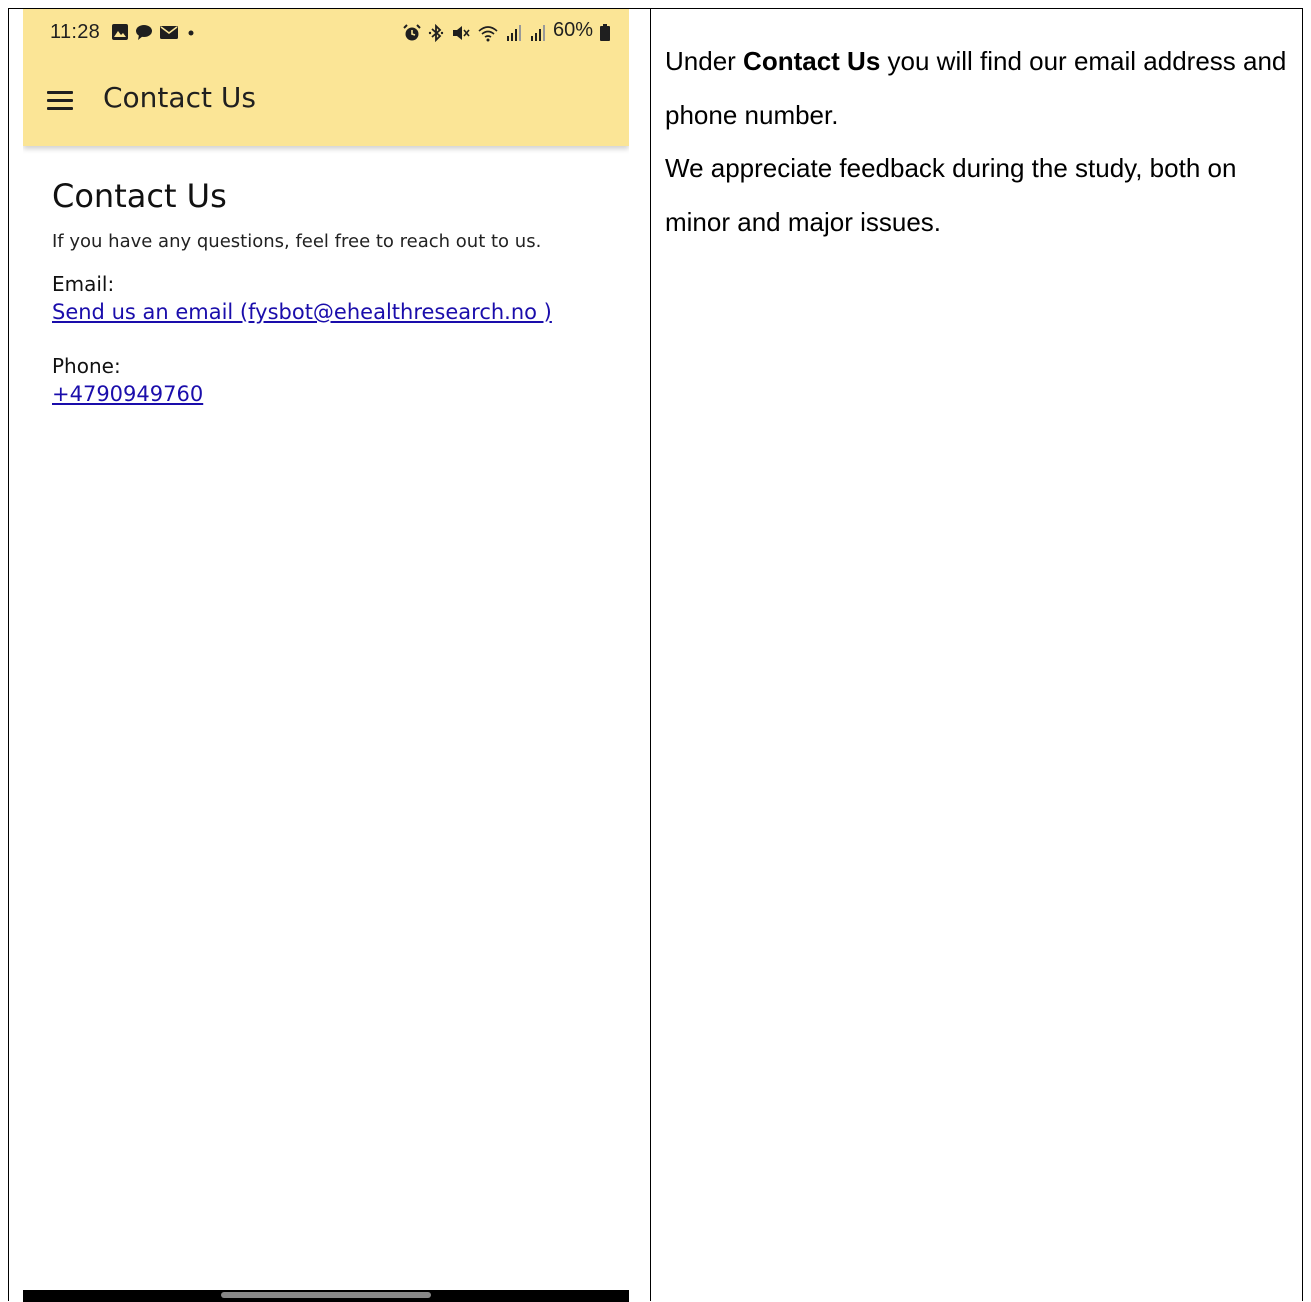 This screenshot has height=1302, width=1311. What do you see at coordinates (60, 100) in the screenshot?
I see `hamburger-menu-icon` at bounding box center [60, 100].